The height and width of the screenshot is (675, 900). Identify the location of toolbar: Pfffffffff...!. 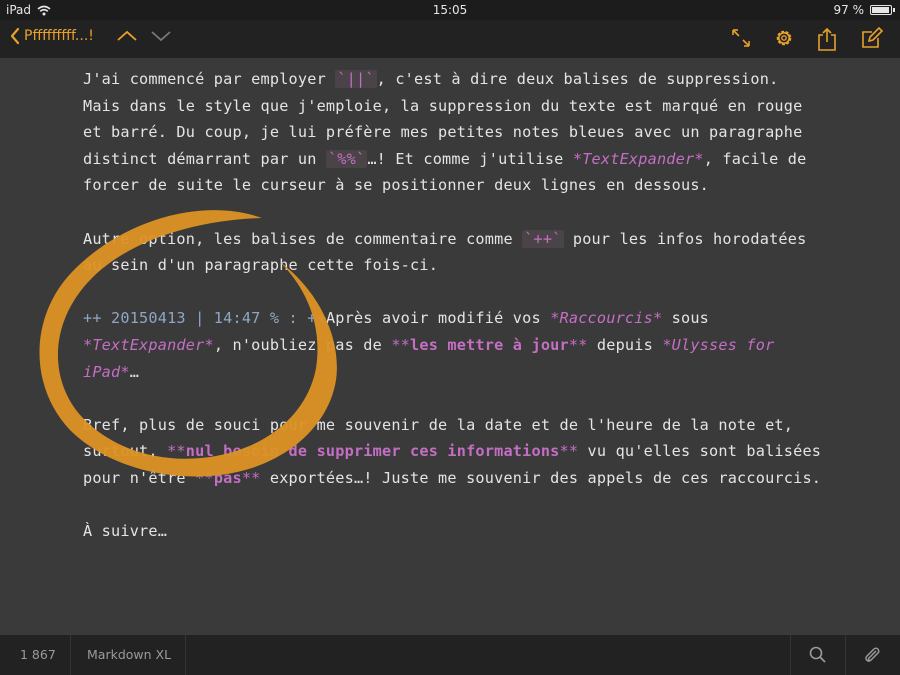
(450, 39).